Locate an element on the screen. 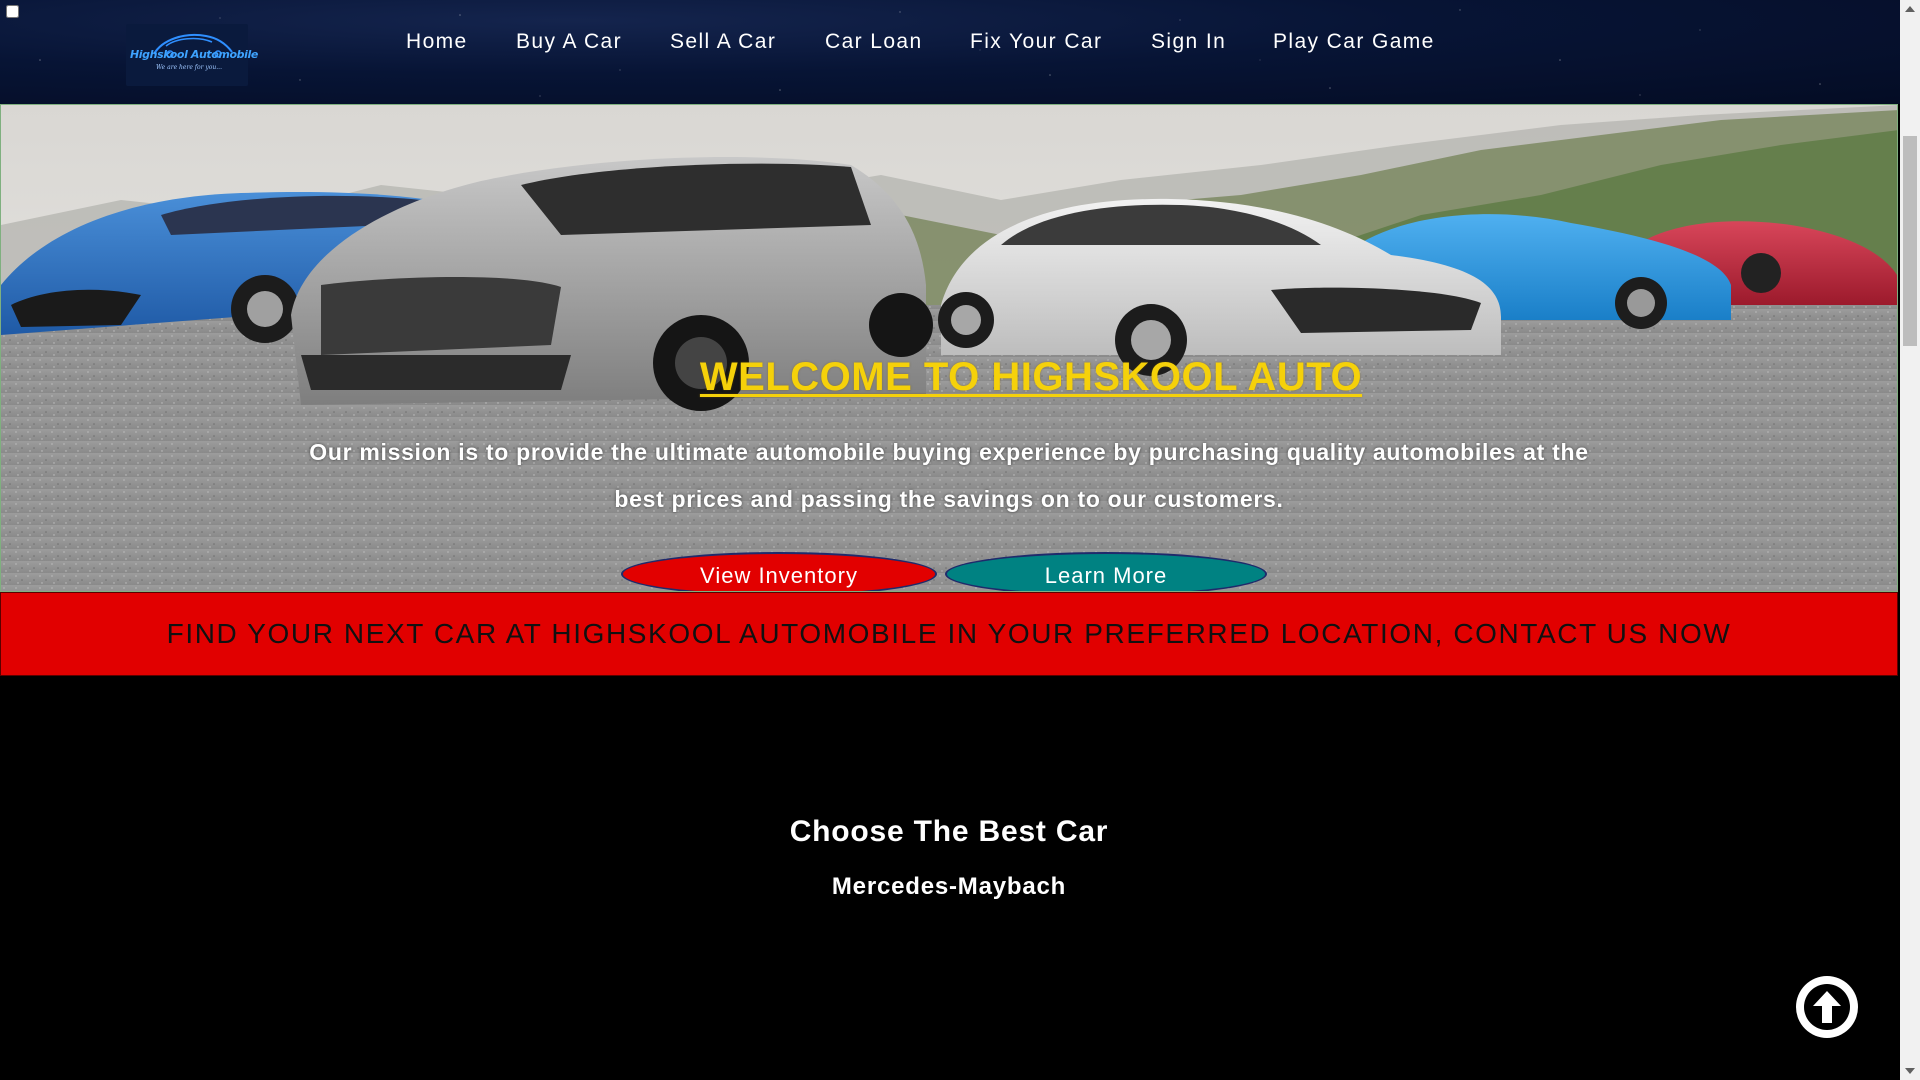 Image resolution: width=1920 pixels, height=1080 pixels. chevron-up-icon is located at coordinates (1910, 9).